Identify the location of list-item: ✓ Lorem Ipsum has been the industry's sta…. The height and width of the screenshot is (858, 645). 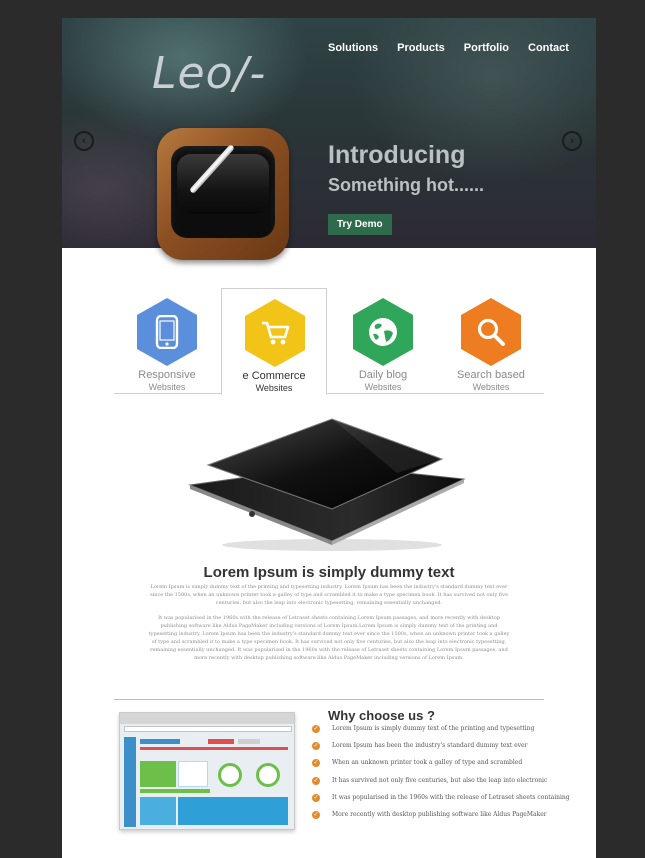
(420, 746).